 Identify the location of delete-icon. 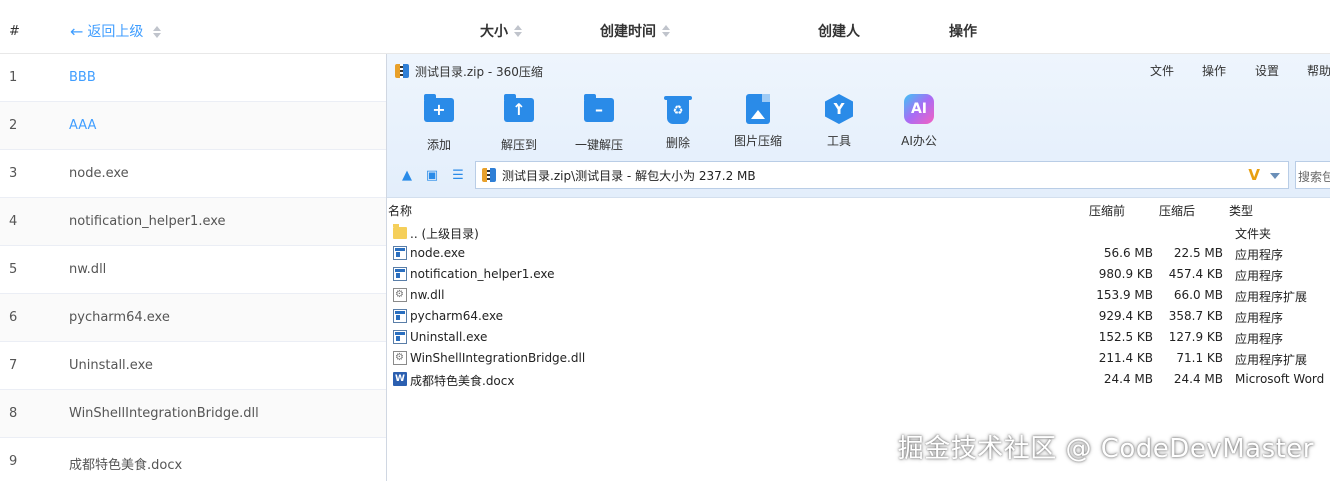
(678, 110).